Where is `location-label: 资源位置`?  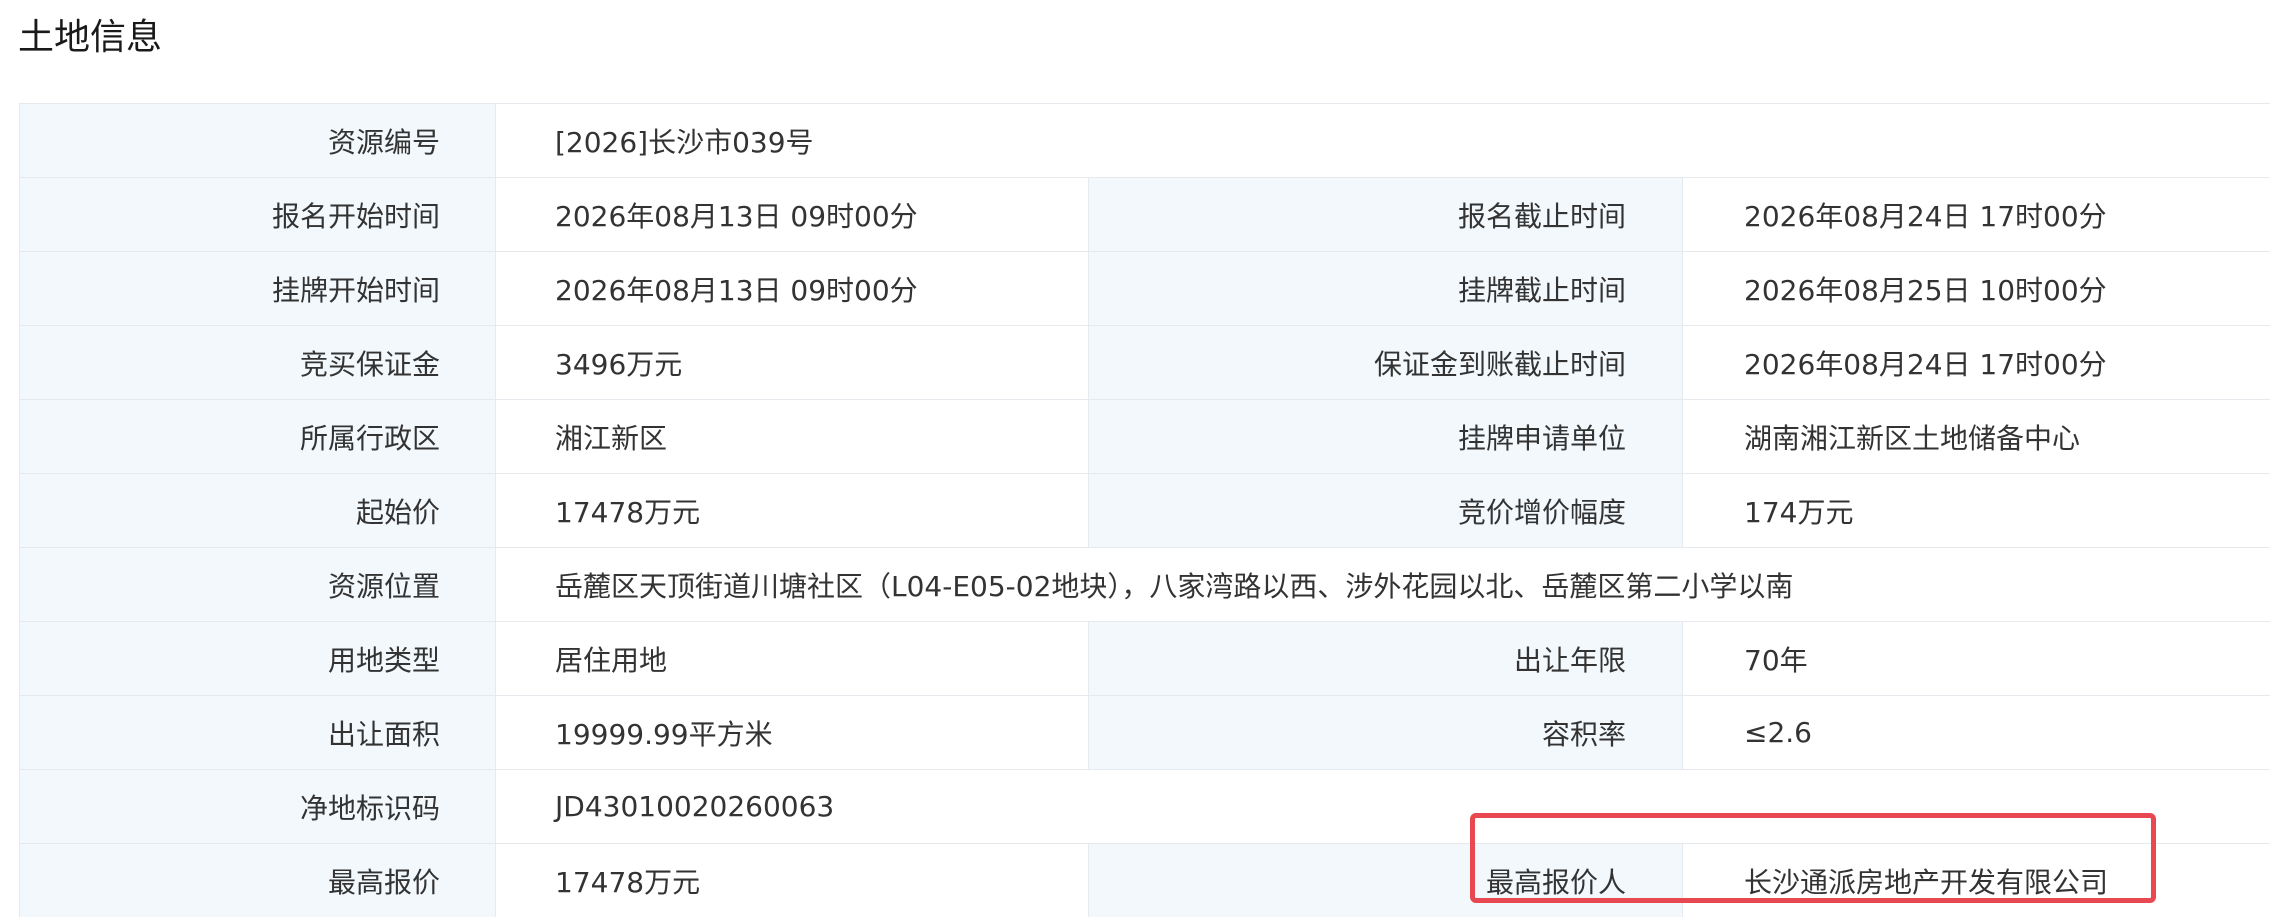
location-label: 资源位置 is located at coordinates (258, 585).